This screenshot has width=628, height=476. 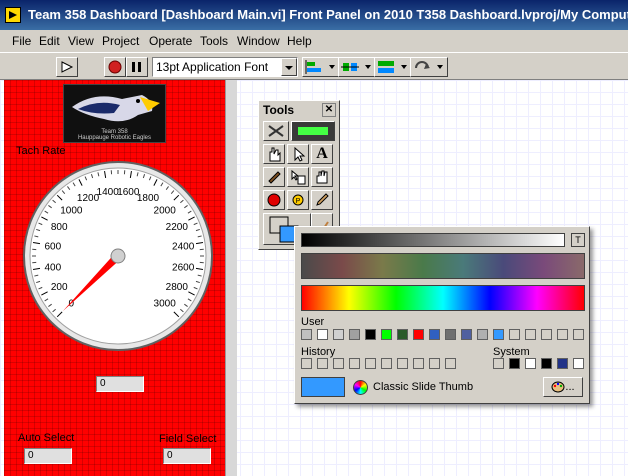 I want to click on operate-icon, so click(x=275, y=154).